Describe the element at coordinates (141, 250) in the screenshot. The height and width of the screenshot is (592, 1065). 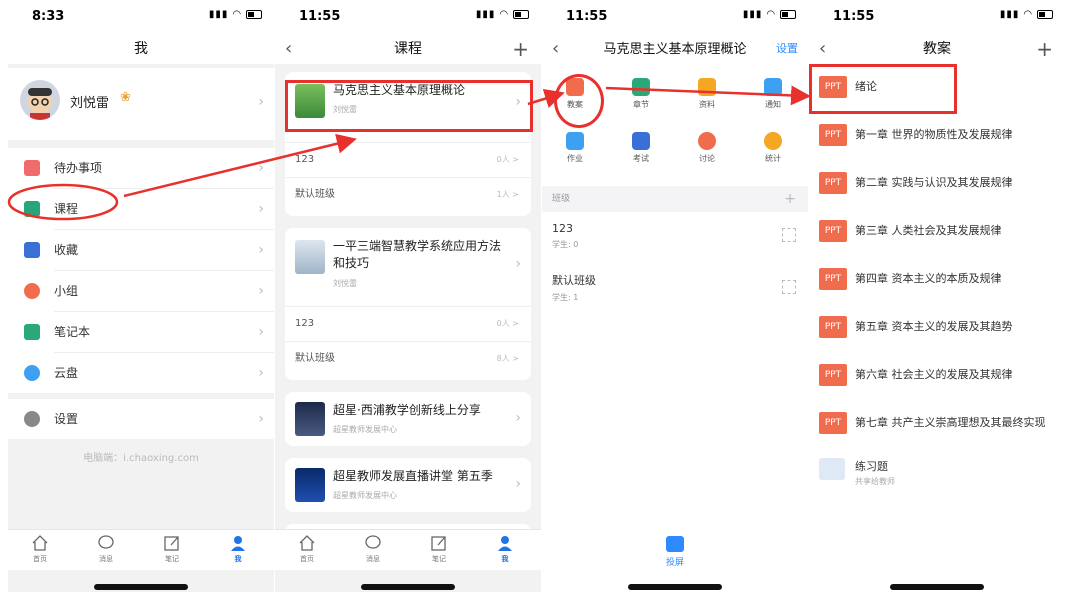
I see `menu-item-bookmarks: 收藏 ›` at that location.